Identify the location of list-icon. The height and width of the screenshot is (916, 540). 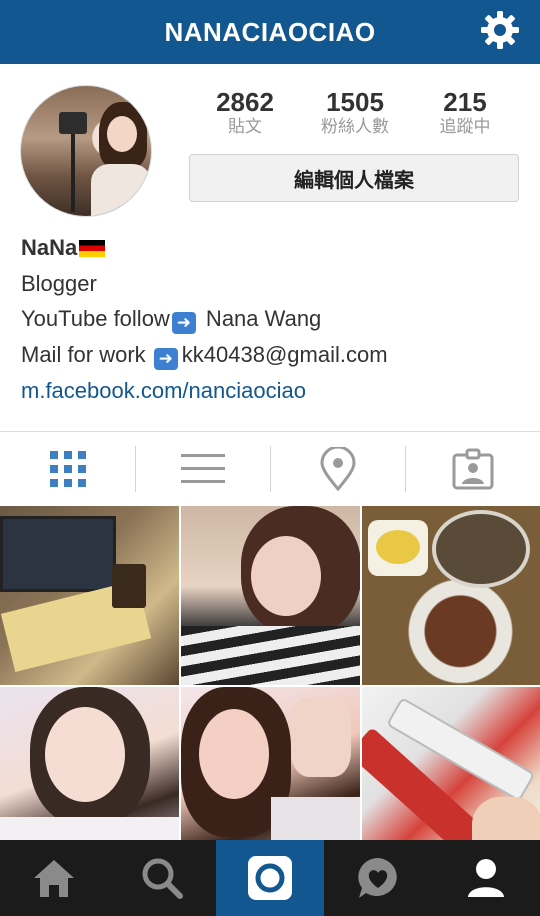
(202, 468).